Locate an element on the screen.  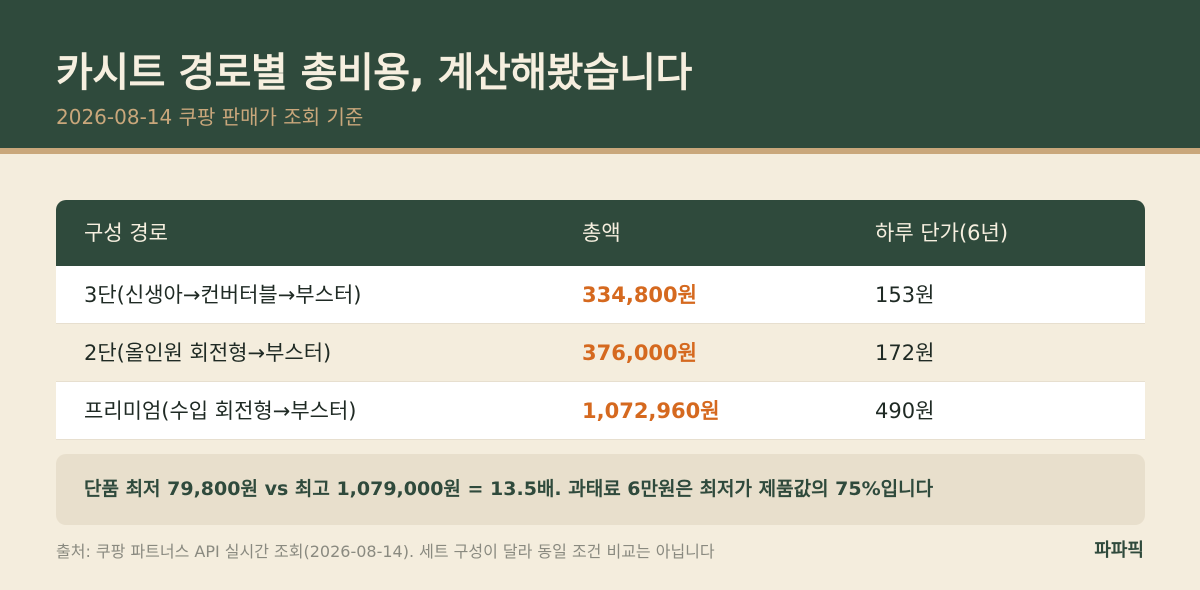
route-cell: 2단(올인원 회전형→부스터) is located at coordinates (208, 353).